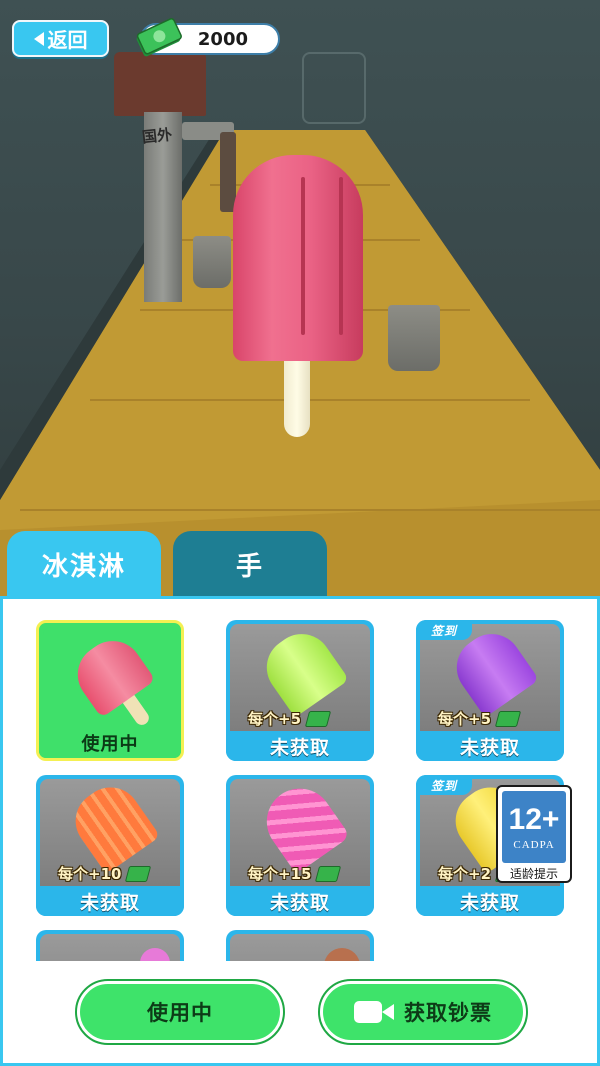  What do you see at coordinates (300, 845) in the screenshot?
I see `skin-card: 每个+15 未获取` at bounding box center [300, 845].